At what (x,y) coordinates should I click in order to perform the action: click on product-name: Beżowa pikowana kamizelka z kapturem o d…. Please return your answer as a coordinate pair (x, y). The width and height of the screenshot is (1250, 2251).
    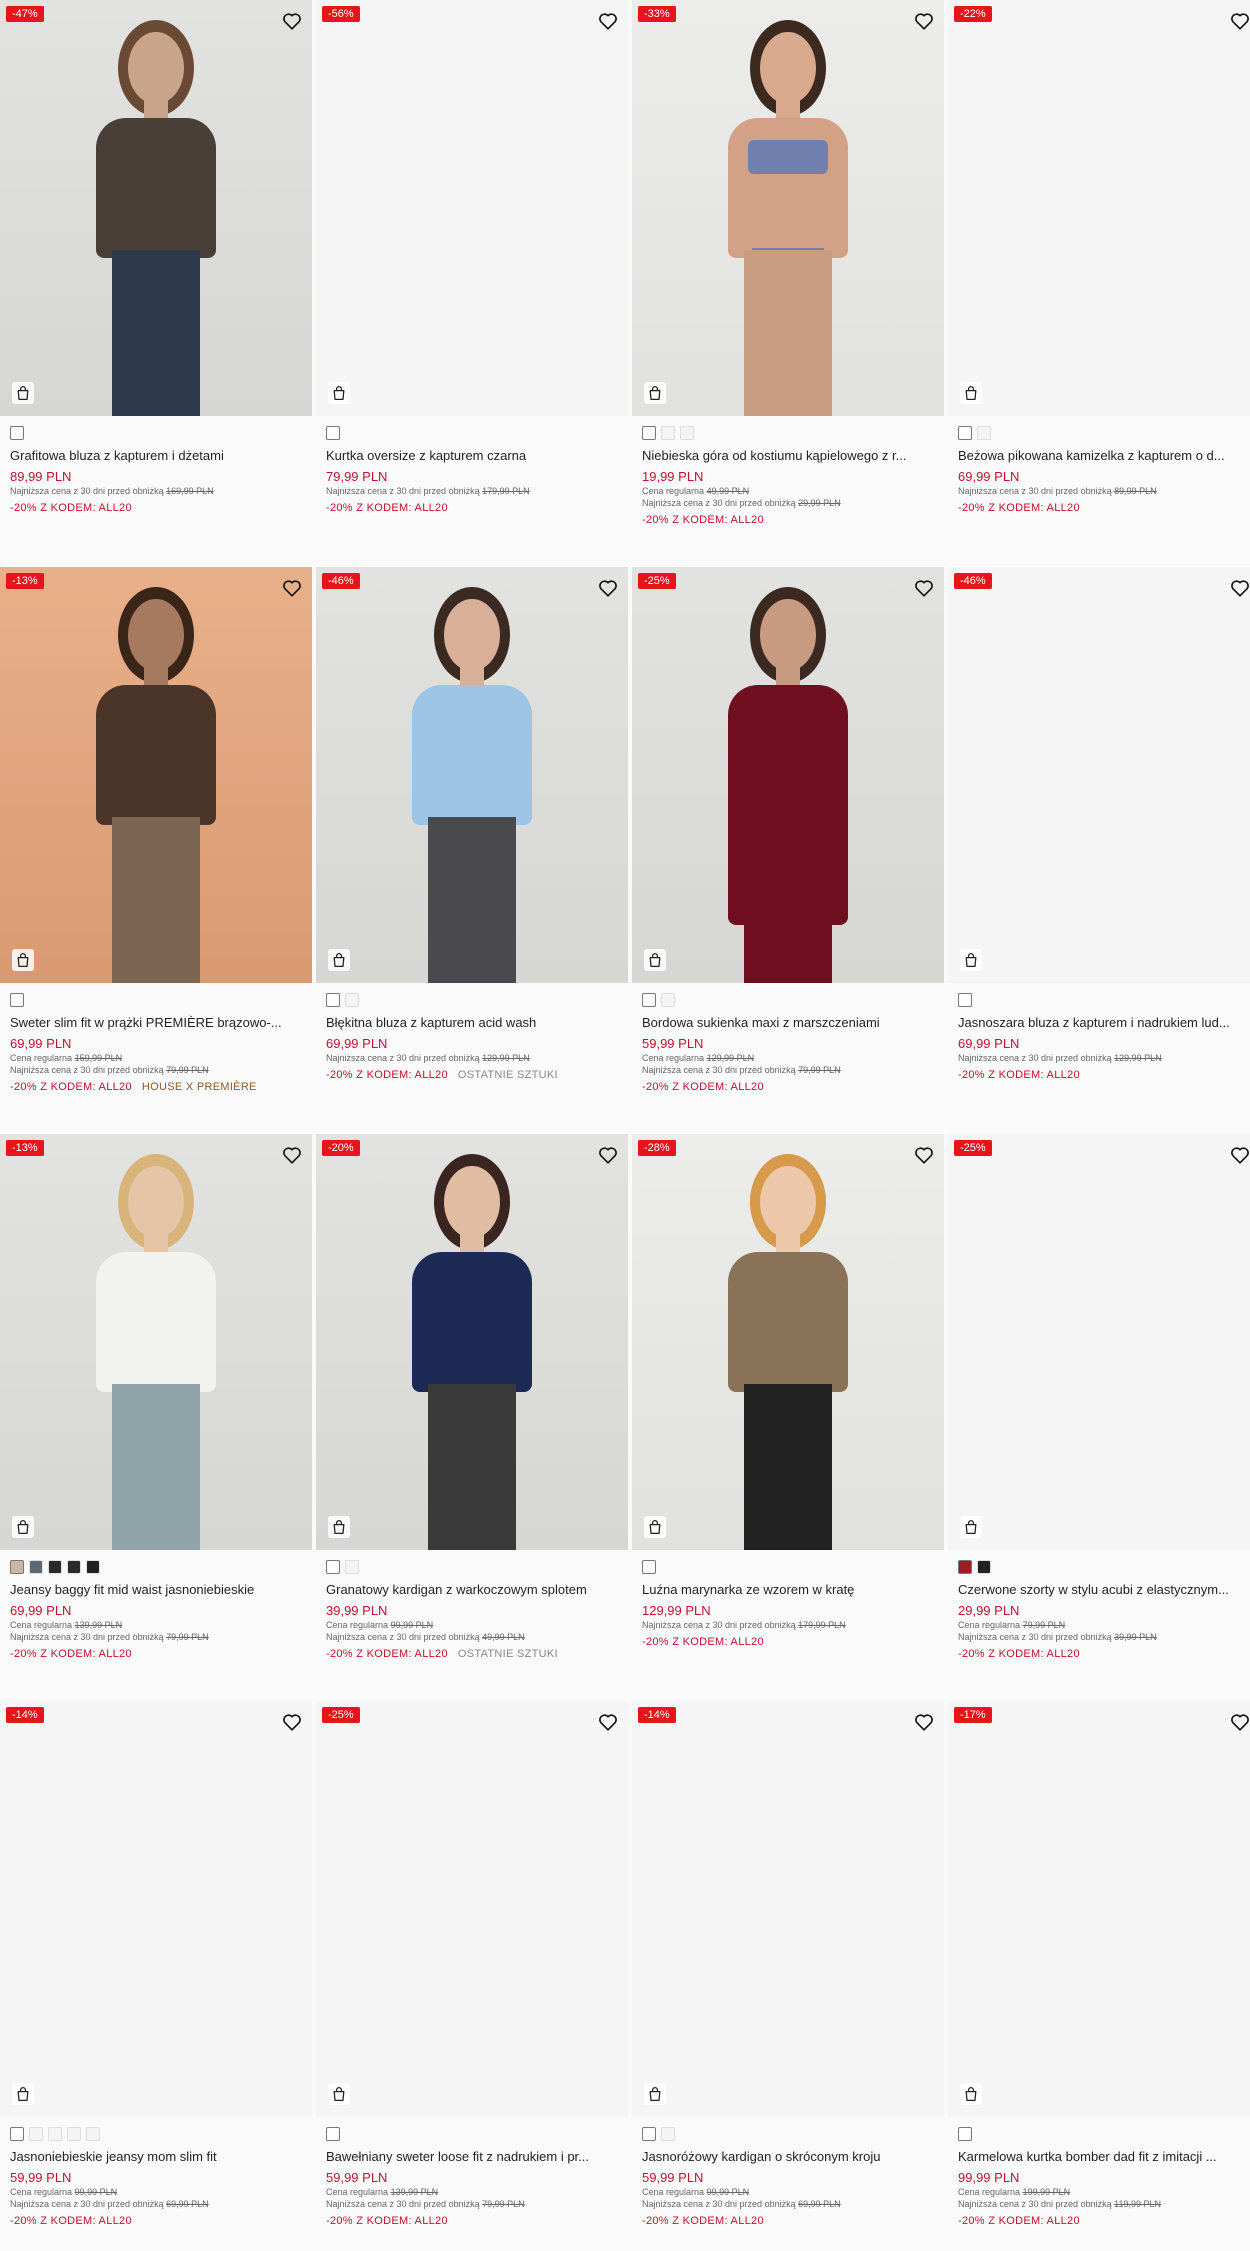
    Looking at the image, I should click on (1104, 457).